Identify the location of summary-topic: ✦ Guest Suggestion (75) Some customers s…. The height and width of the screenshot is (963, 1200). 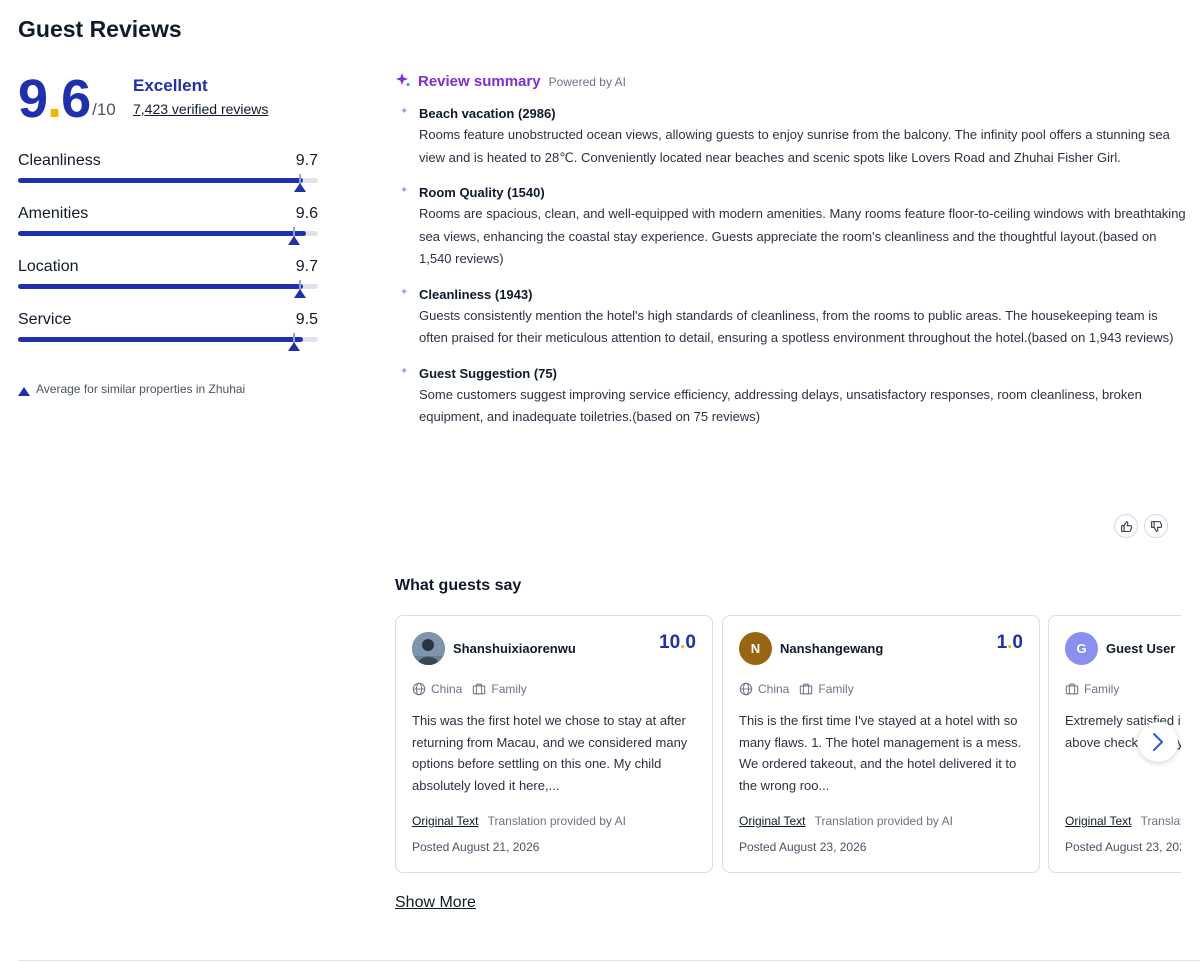
(795, 396).